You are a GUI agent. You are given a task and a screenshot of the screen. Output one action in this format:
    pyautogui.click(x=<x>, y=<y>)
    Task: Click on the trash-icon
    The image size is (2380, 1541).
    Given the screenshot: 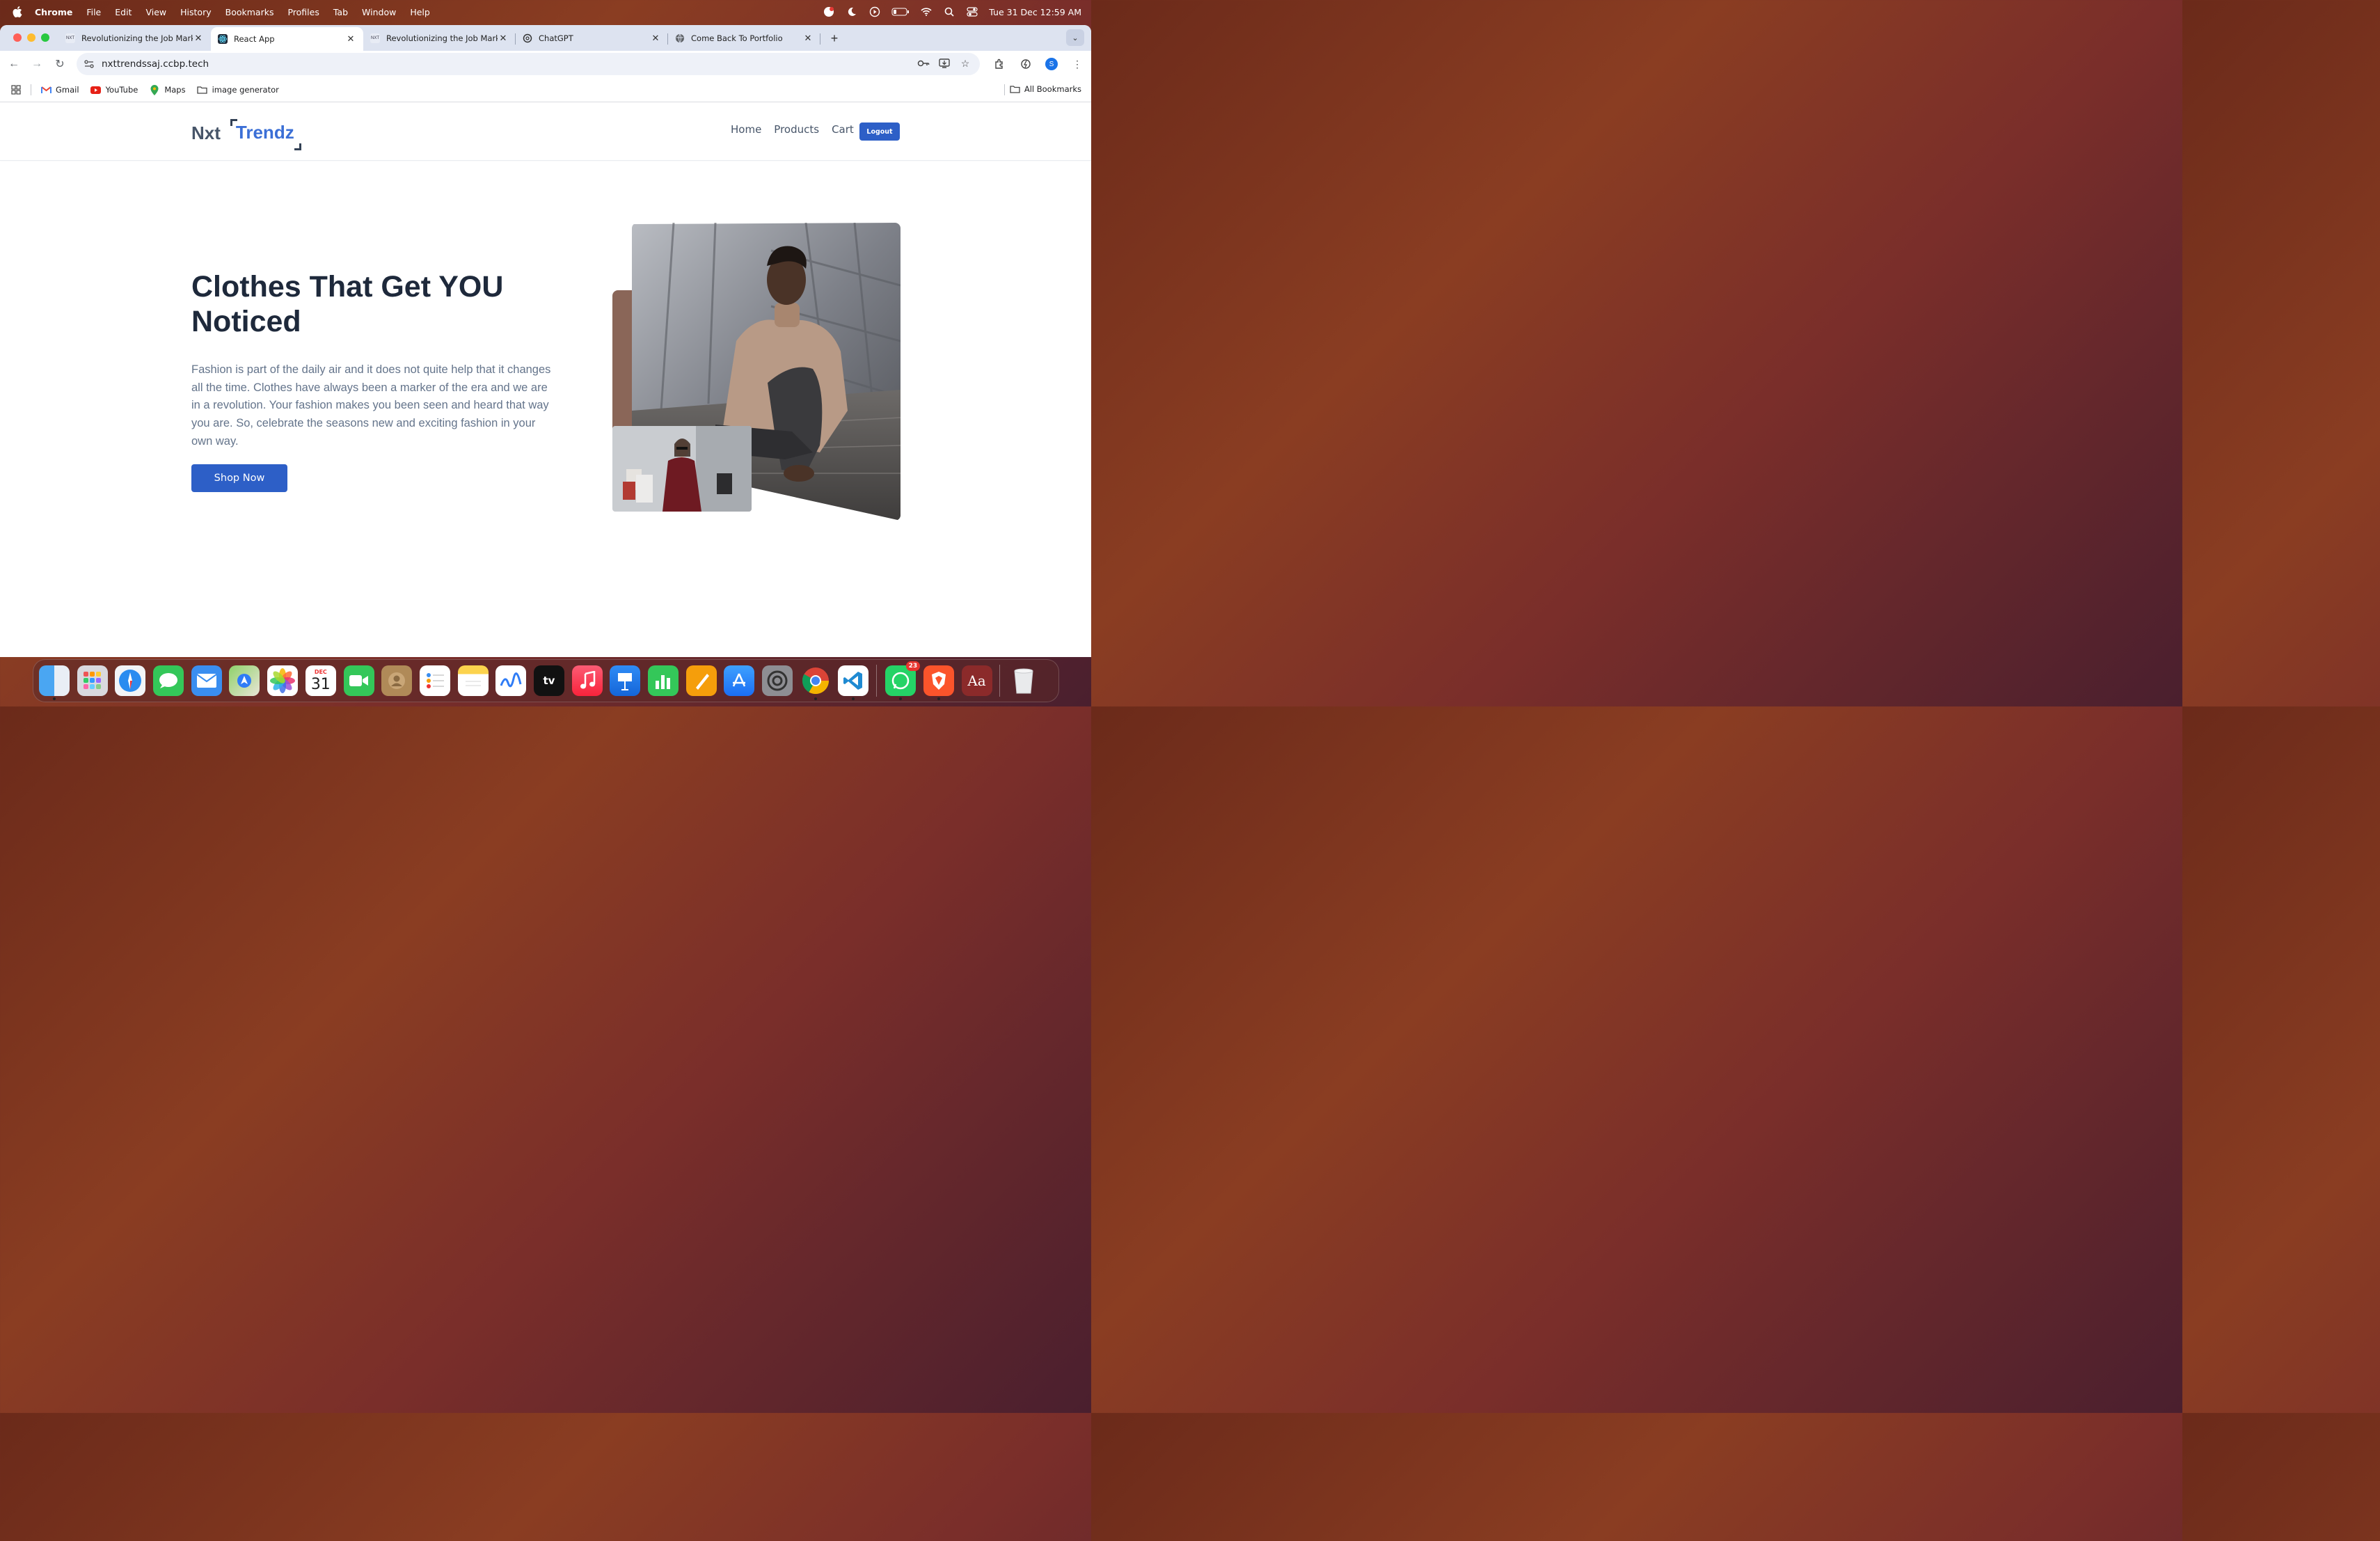 What is the action you would take?
    pyautogui.click(x=1023, y=680)
    